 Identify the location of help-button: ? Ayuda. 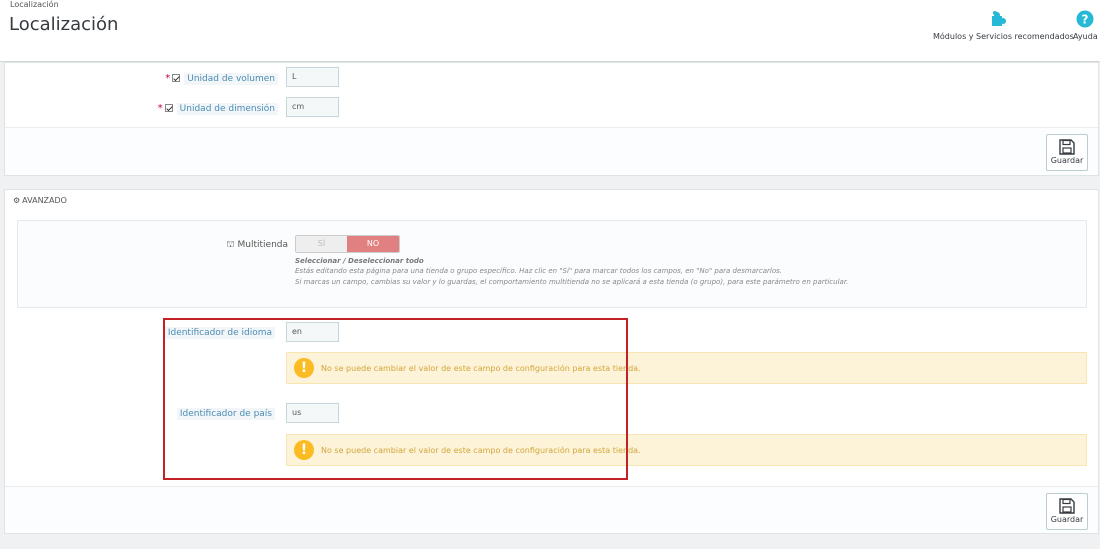
(1085, 25).